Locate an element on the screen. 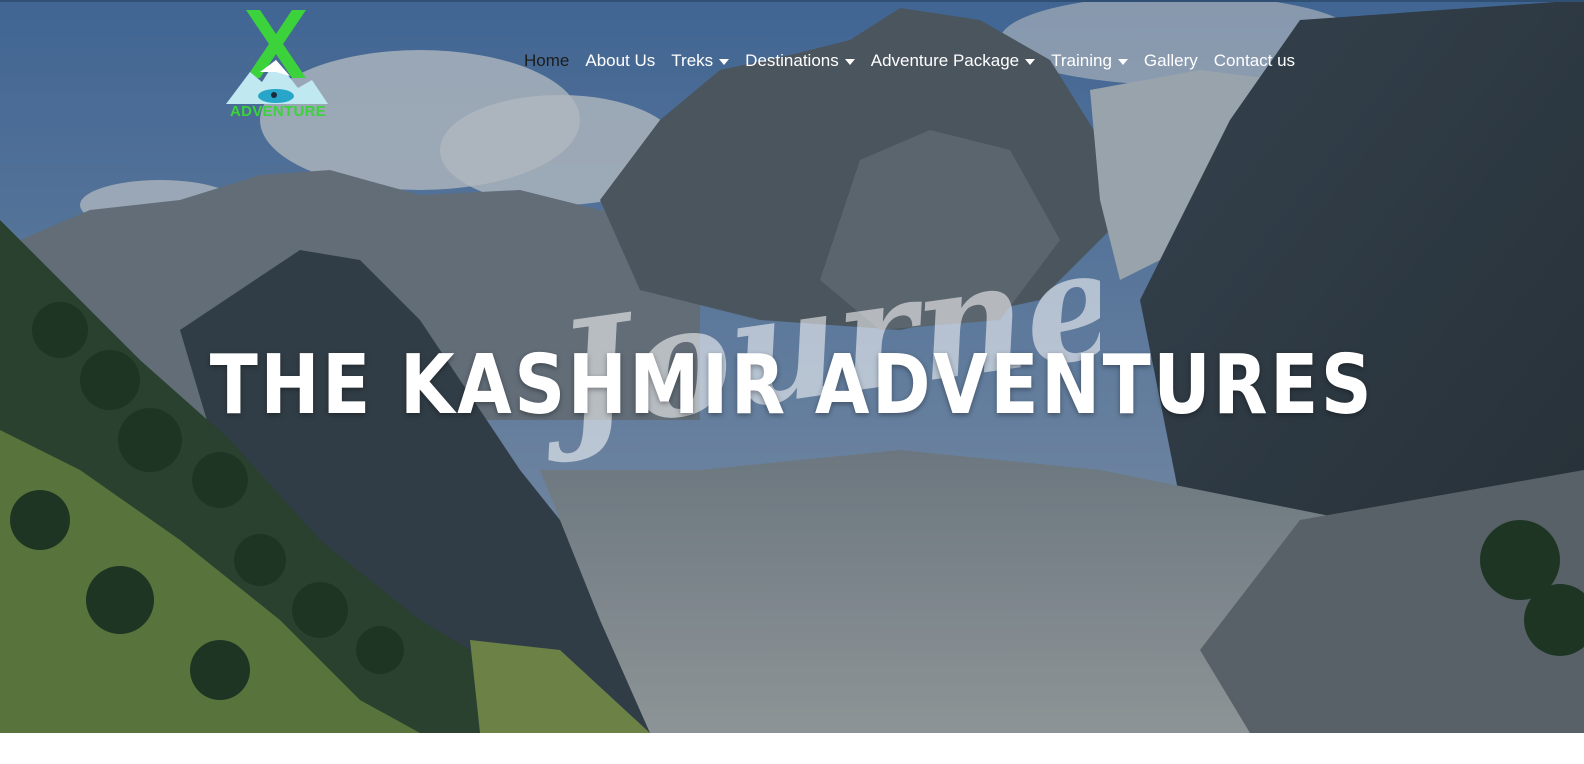 This screenshot has width=1584, height=764. nav-home-label: Home is located at coordinates (547, 60).